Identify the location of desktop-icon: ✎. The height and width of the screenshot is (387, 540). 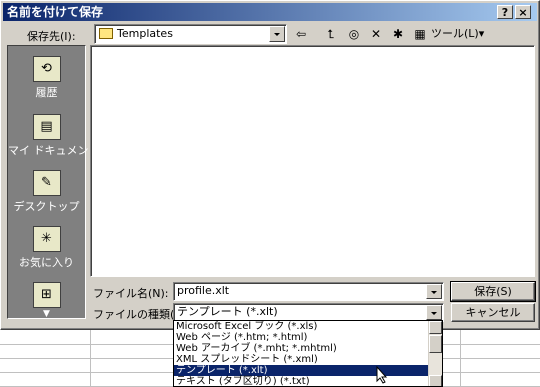
(46, 183).